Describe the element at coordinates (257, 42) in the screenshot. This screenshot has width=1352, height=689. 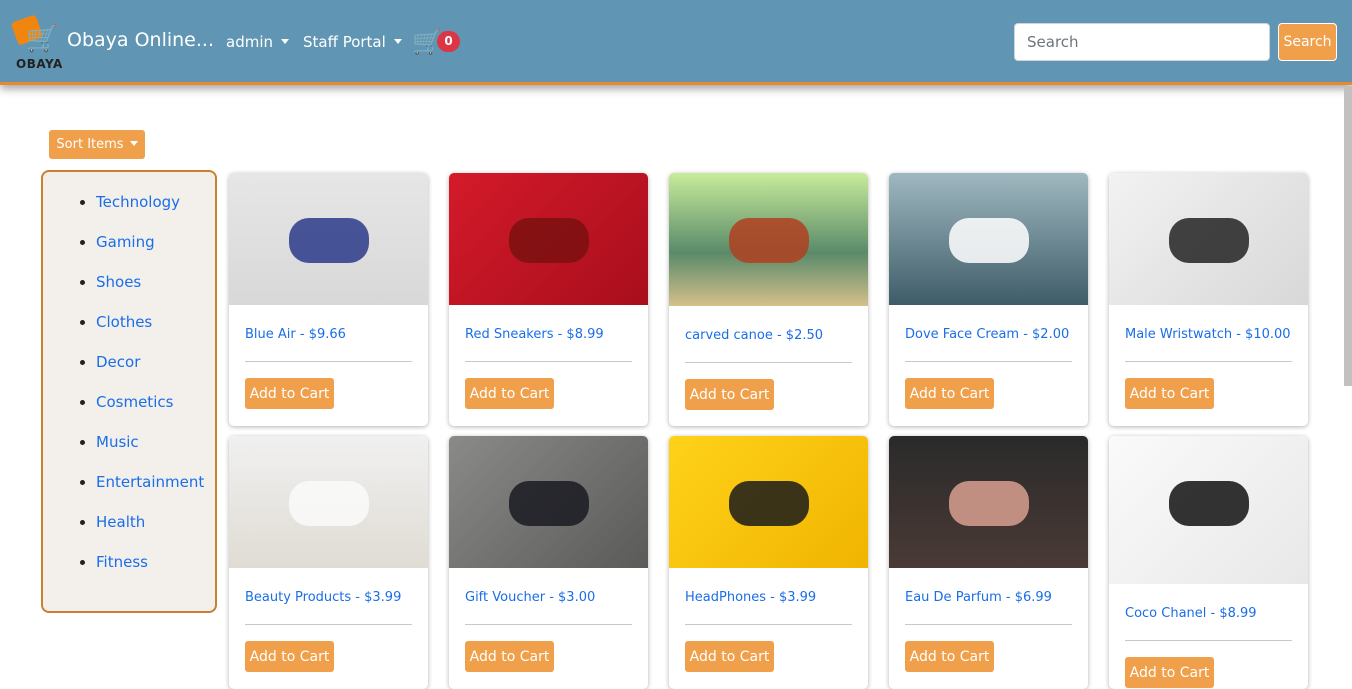
I see `admin-dropdown: admin` at that location.